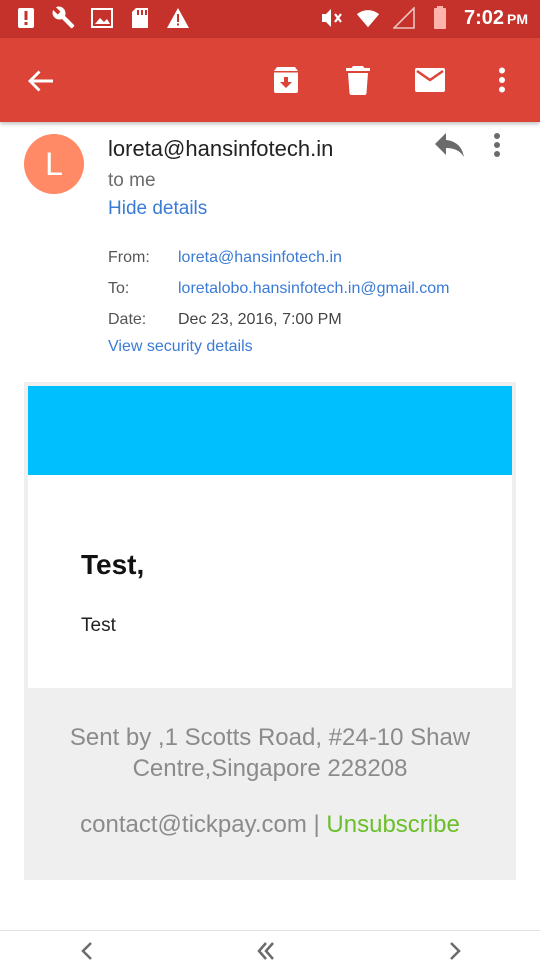 This screenshot has width=540, height=966. What do you see at coordinates (178, 18) in the screenshot?
I see `warning-icon` at bounding box center [178, 18].